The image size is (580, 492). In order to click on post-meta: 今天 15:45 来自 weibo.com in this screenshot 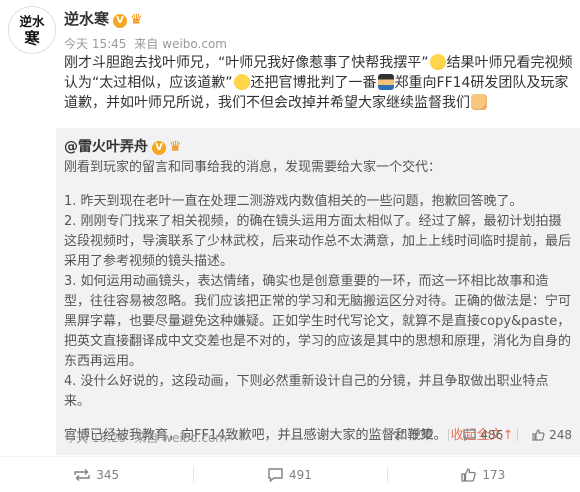, I will do `click(147, 43)`.